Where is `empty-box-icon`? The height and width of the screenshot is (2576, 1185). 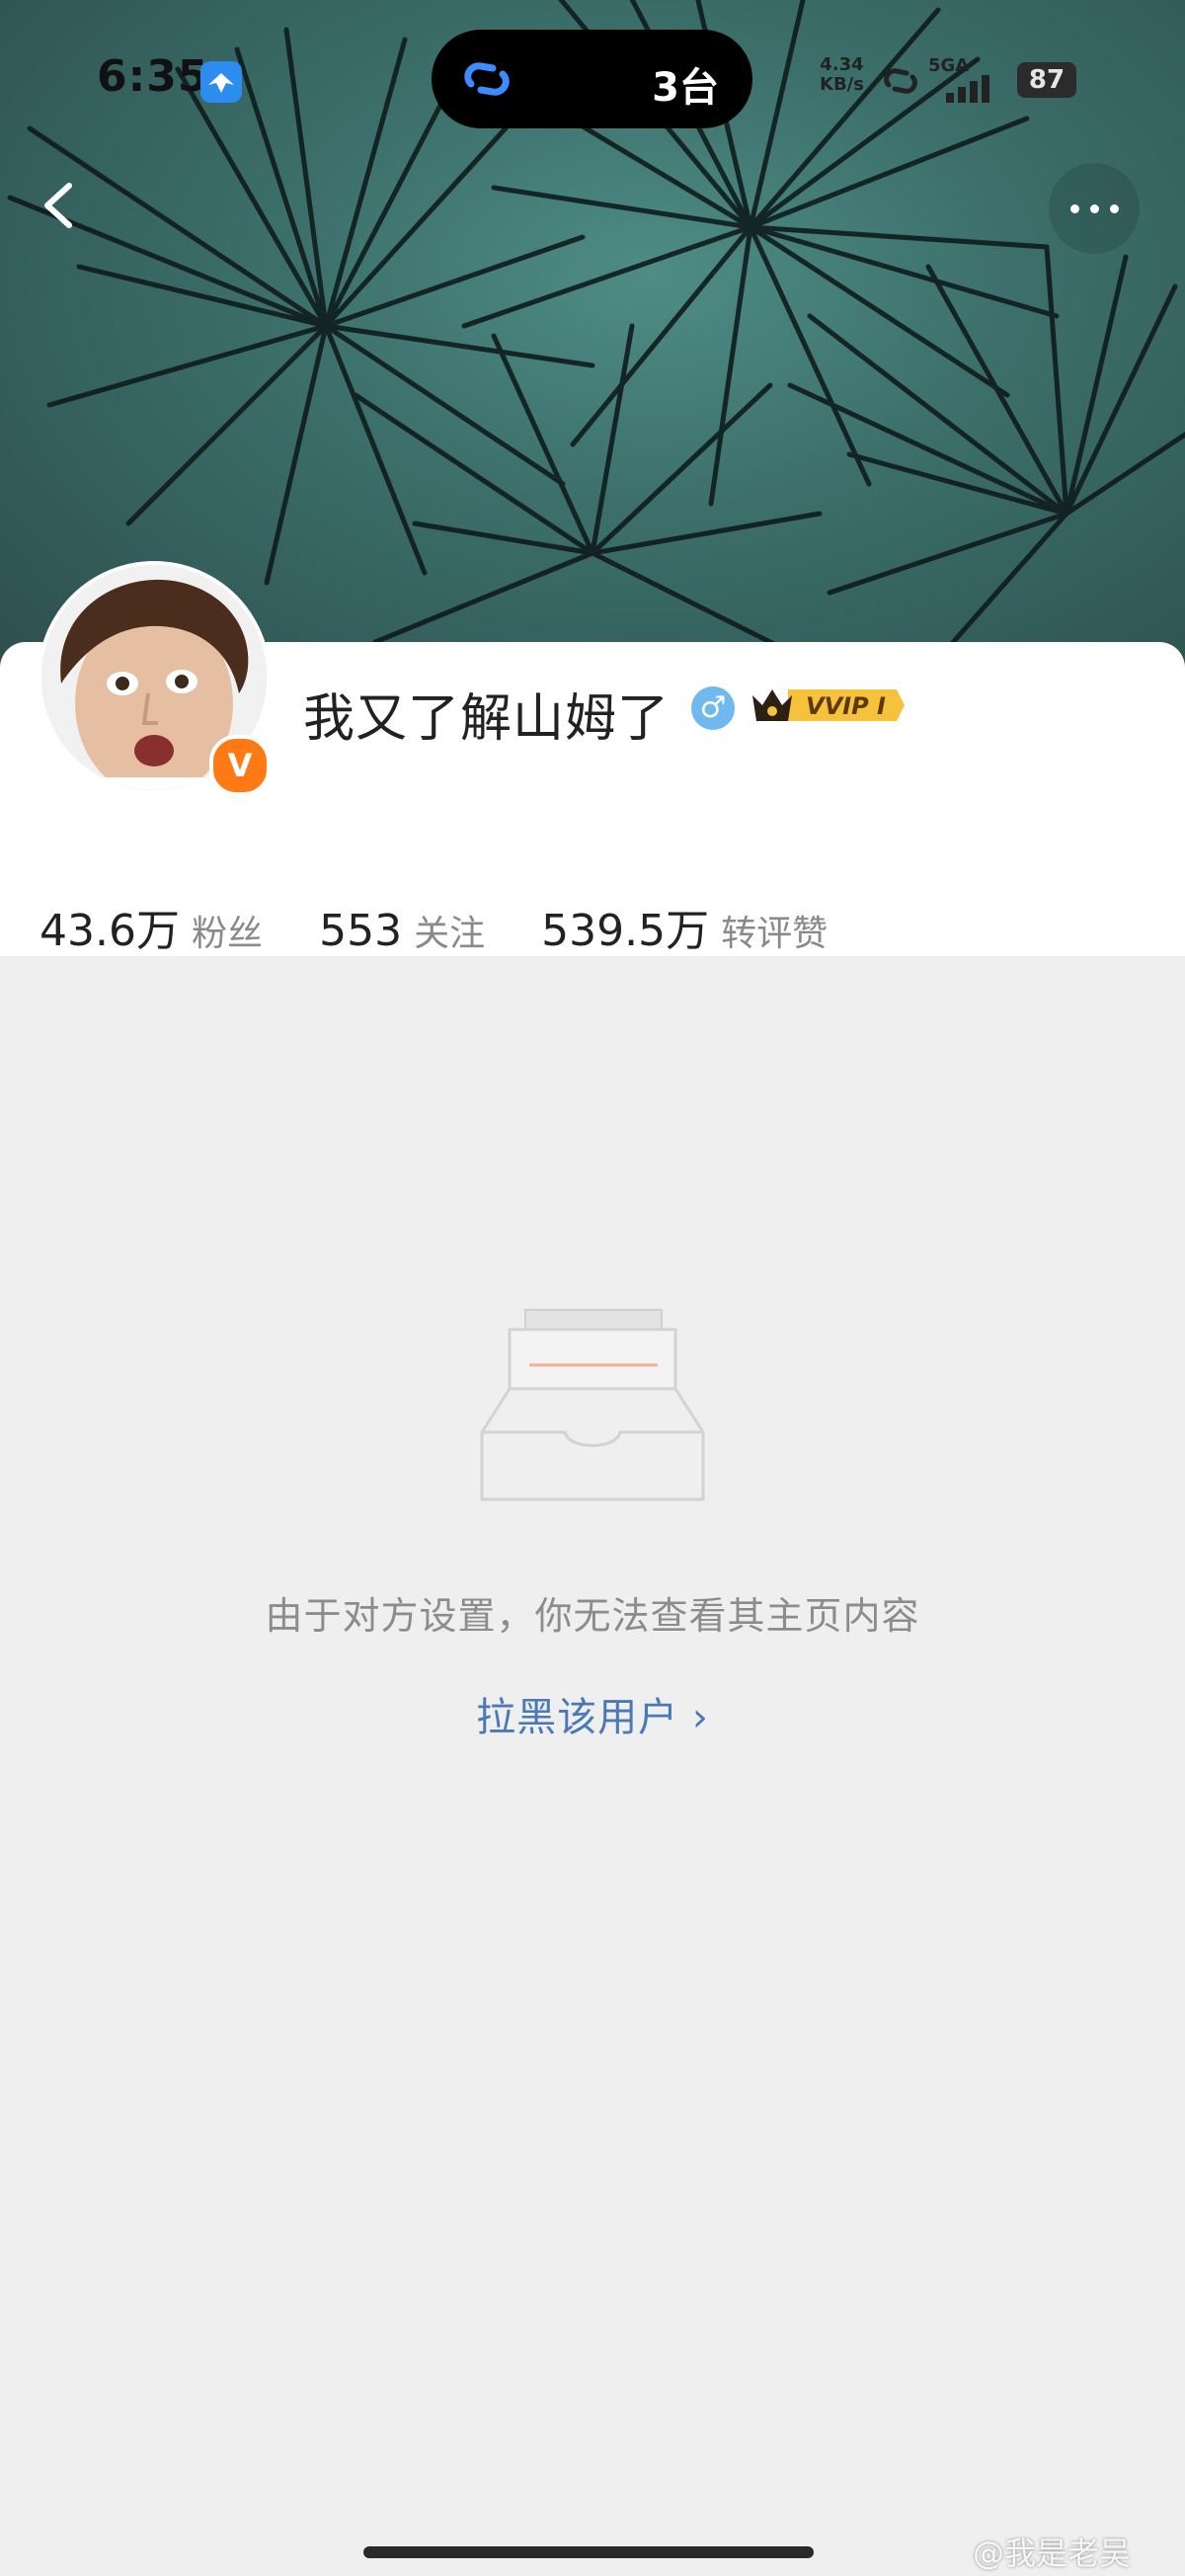
empty-box-icon is located at coordinates (592, 1405).